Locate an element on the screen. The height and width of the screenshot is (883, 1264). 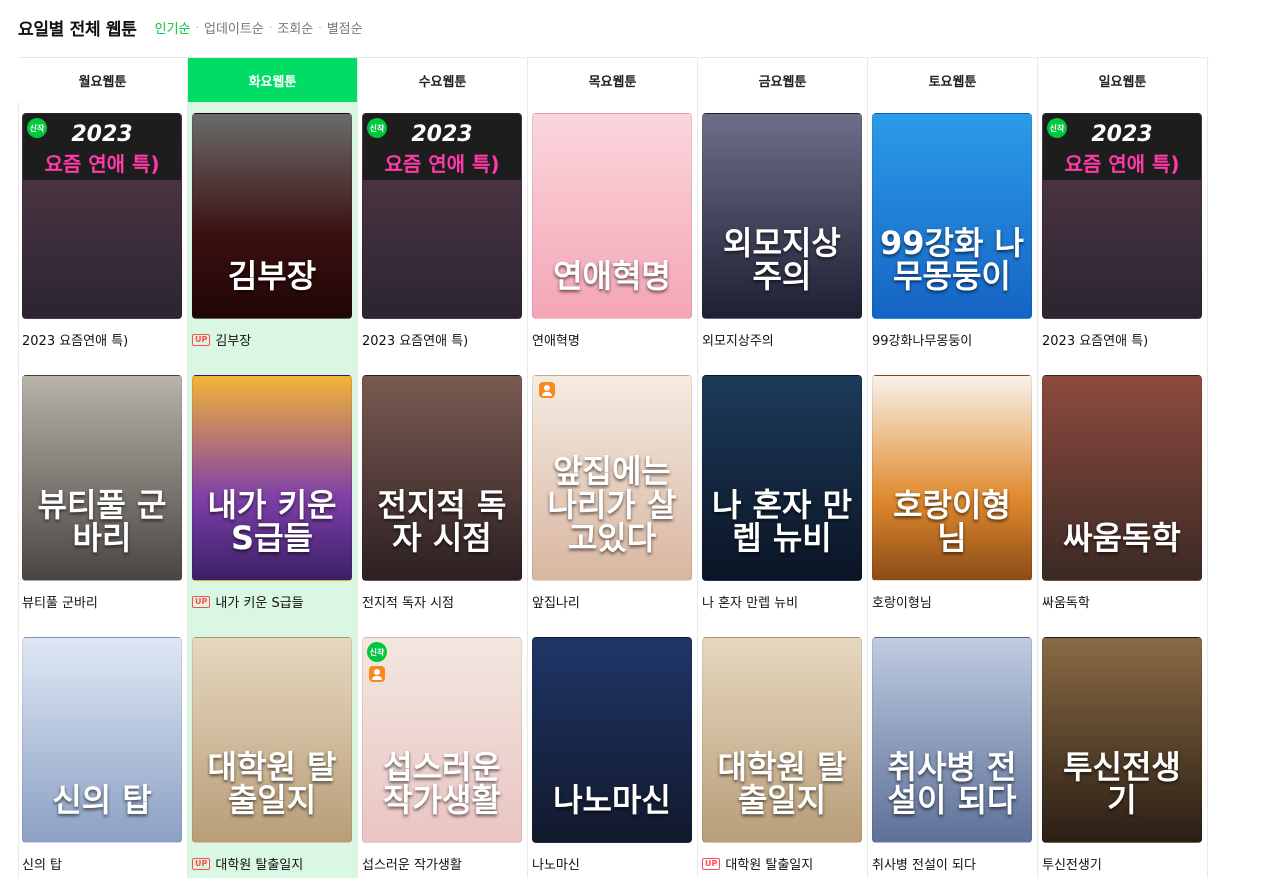
webtoon-card: 뷰티풀 군바리 뷰티풀 군바리 is located at coordinates (102, 498).